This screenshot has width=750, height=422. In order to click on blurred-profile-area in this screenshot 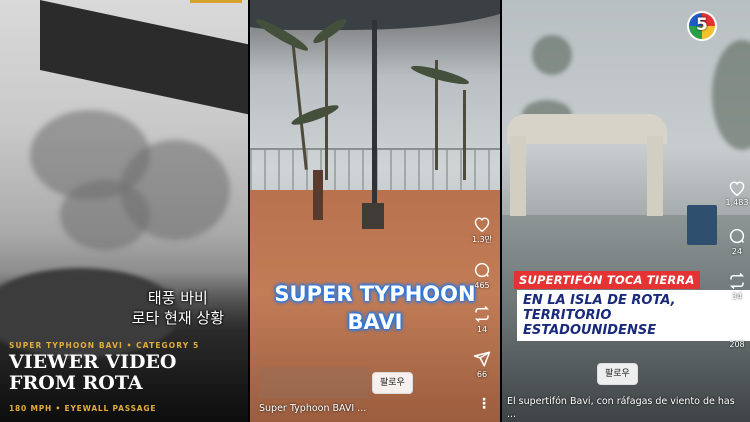, I will do `click(314, 383)`.